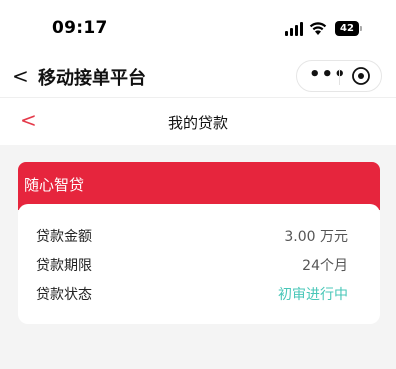 The width and height of the screenshot is (396, 369). What do you see at coordinates (199, 186) in the screenshot?
I see `loan-card-header: 随心智贷` at bounding box center [199, 186].